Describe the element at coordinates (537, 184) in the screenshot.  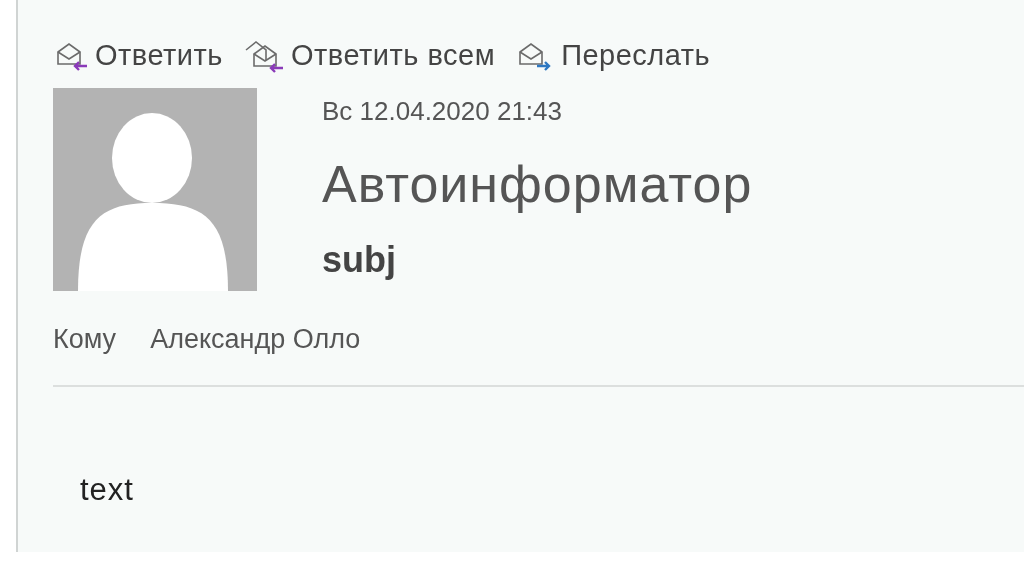
I see `sender-name: Автоинформатор` at that location.